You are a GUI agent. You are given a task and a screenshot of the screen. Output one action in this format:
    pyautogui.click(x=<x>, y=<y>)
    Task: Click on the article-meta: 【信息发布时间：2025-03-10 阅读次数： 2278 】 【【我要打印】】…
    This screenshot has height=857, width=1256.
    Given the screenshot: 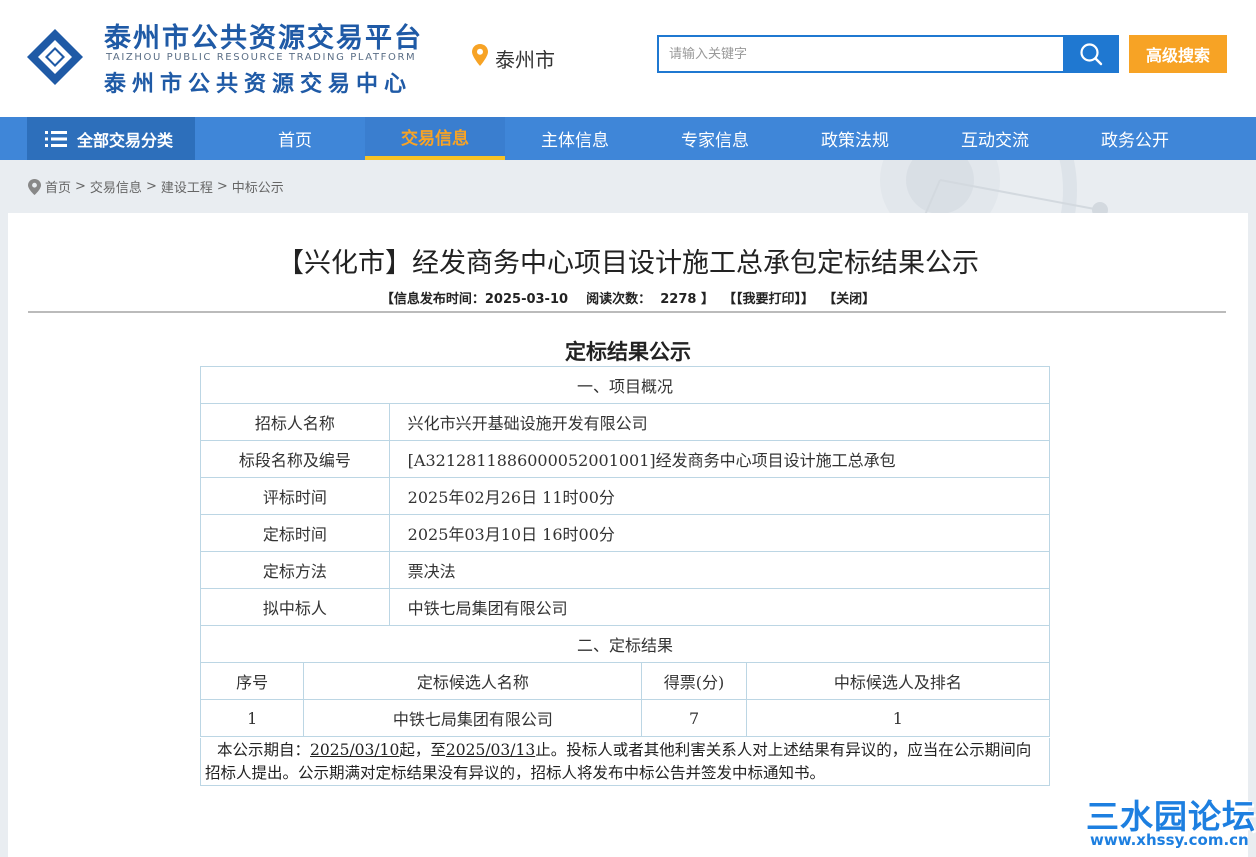 What is the action you would take?
    pyautogui.click(x=628, y=297)
    